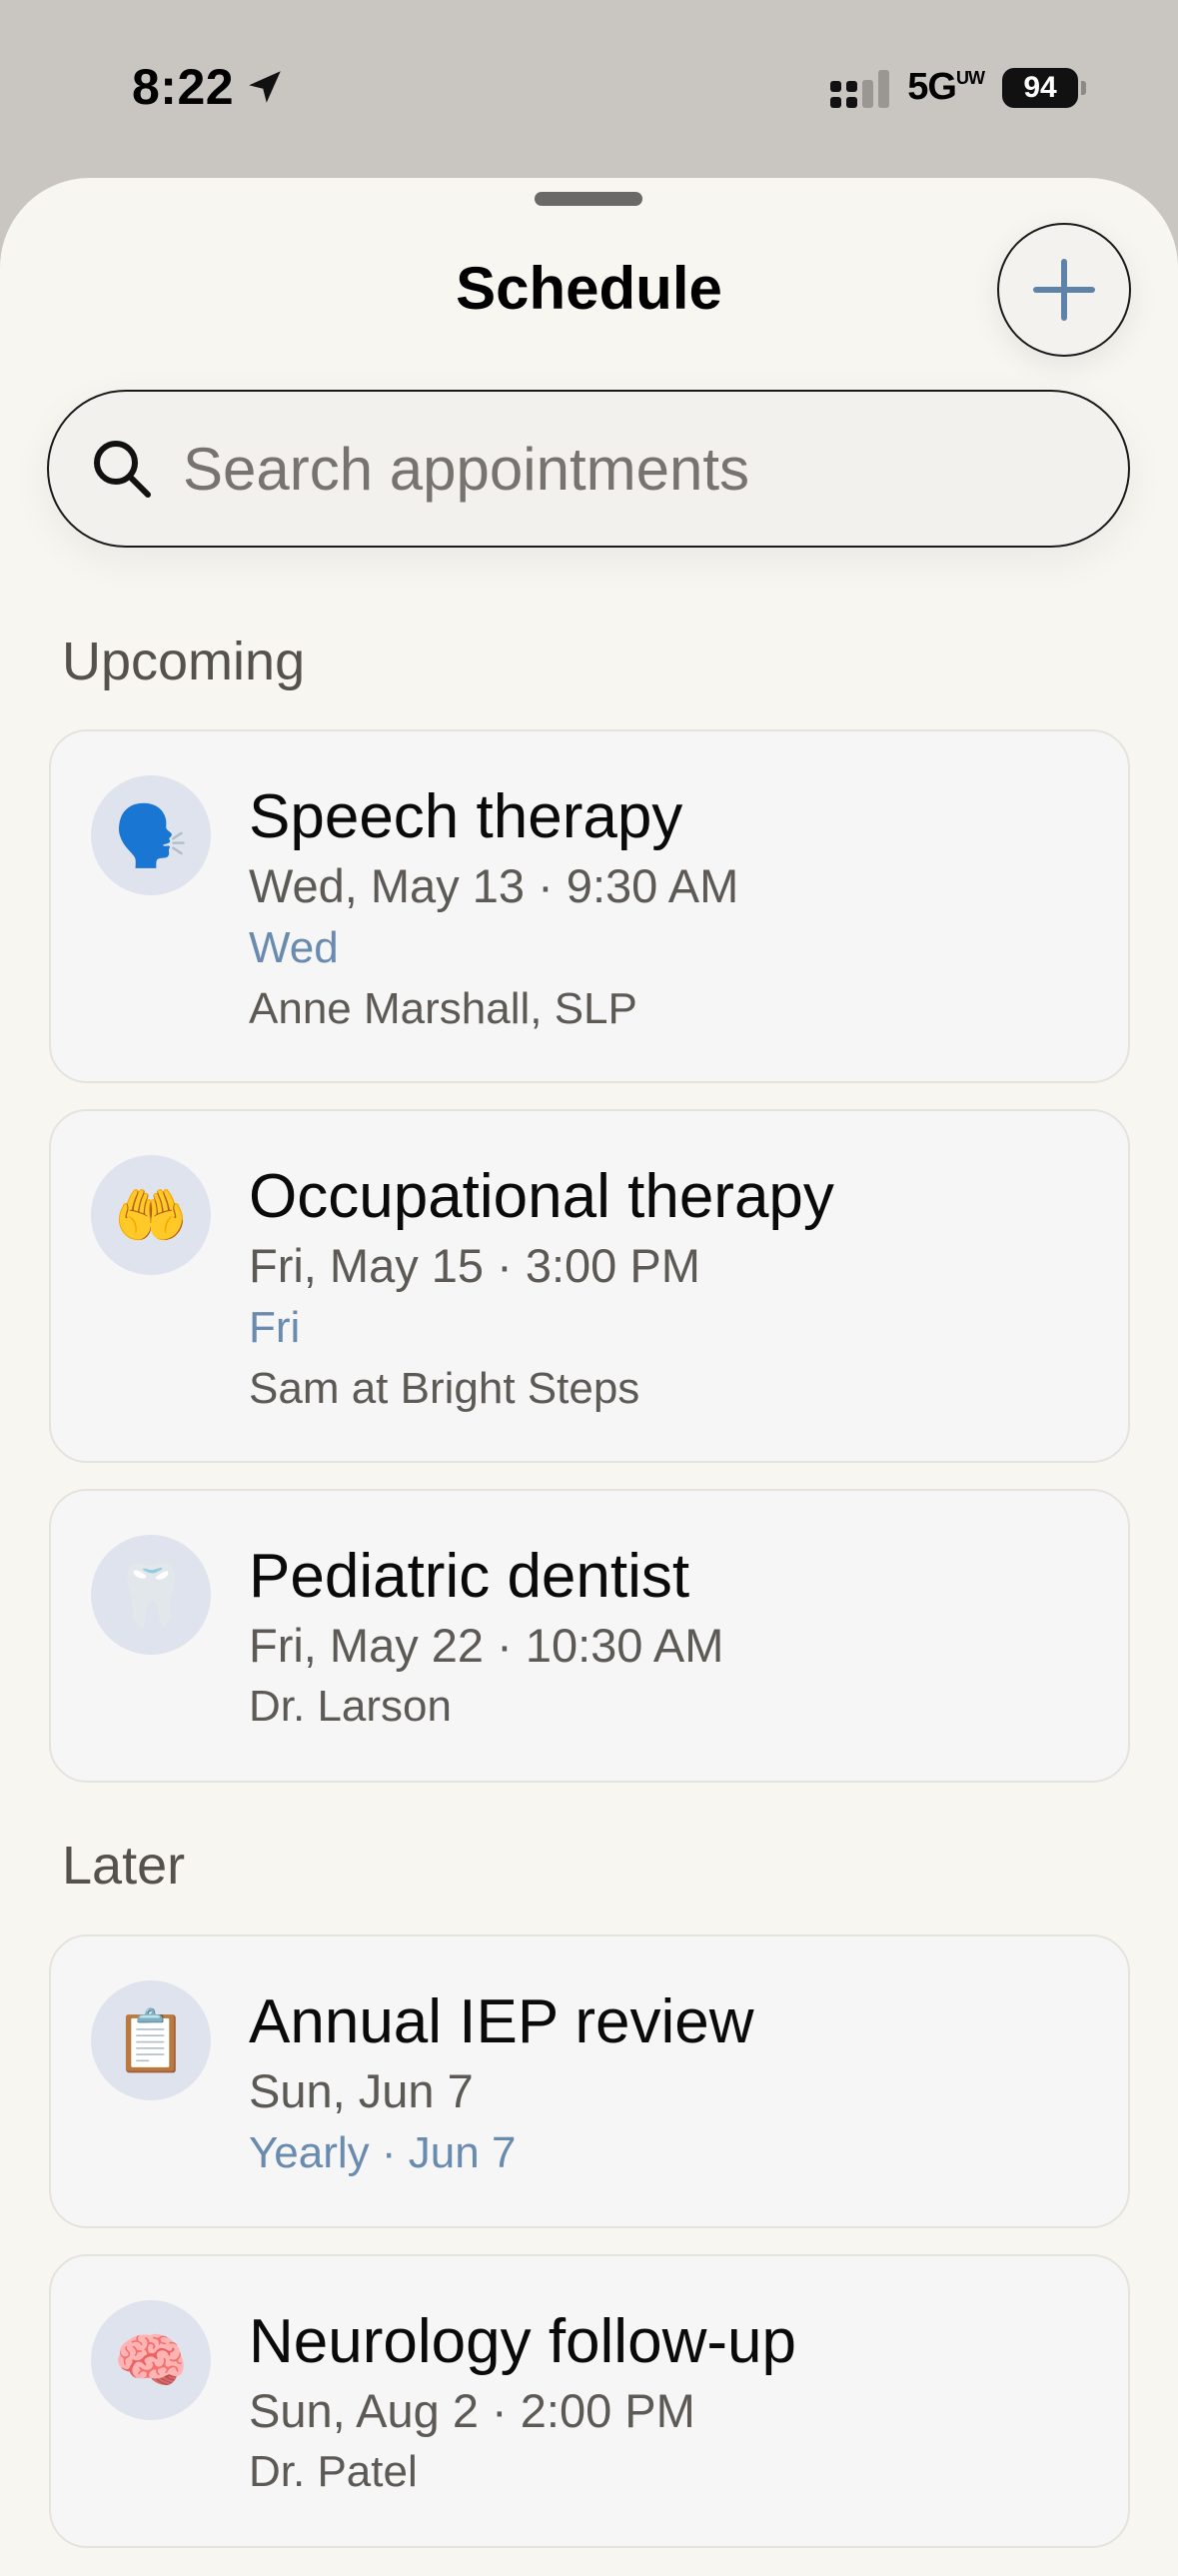  What do you see at coordinates (333, 2471) in the screenshot?
I see `appointment-provider: Dr. Patel` at bounding box center [333, 2471].